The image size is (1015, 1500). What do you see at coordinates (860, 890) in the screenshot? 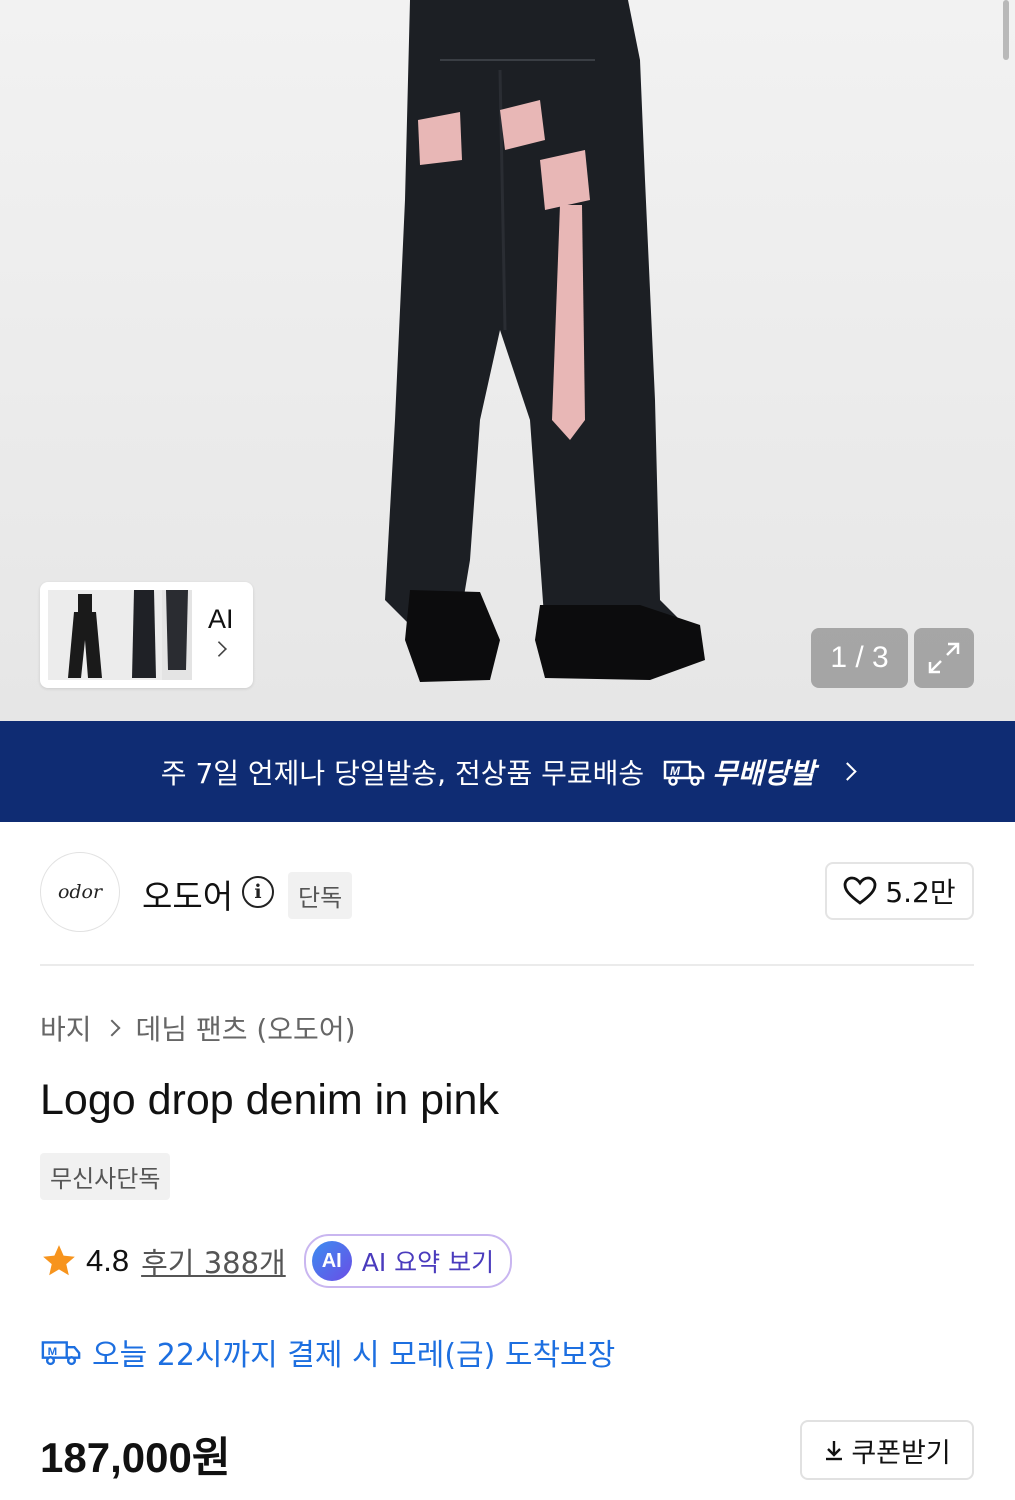
I see `heart-icon` at bounding box center [860, 890].